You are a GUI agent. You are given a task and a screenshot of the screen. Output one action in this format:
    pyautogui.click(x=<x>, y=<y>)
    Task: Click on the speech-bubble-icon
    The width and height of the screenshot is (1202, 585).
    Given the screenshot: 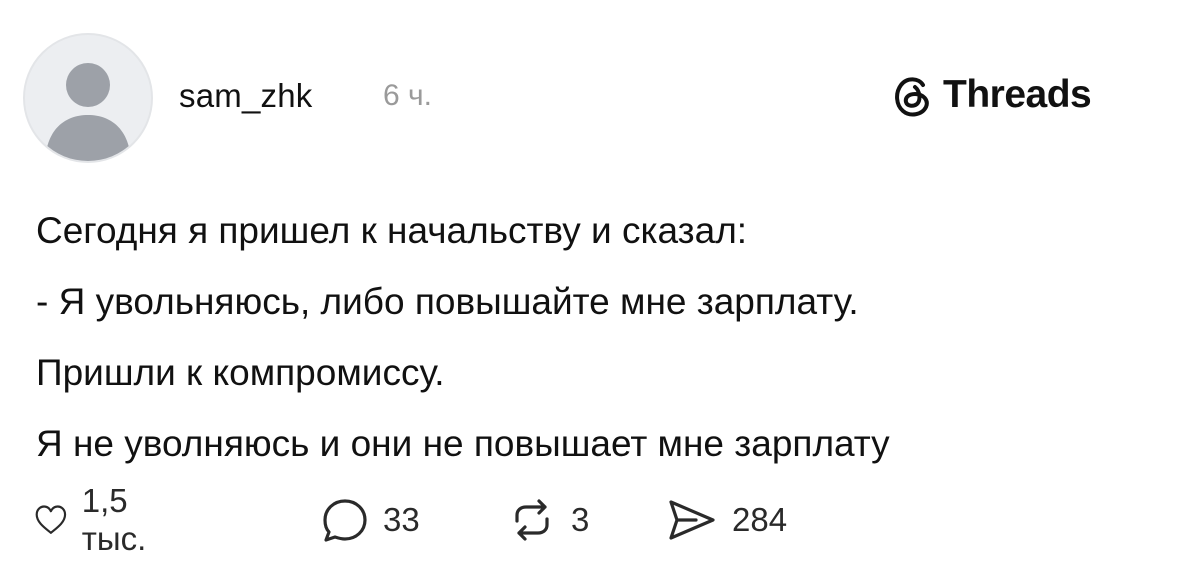 What is the action you would take?
    pyautogui.click(x=345, y=520)
    